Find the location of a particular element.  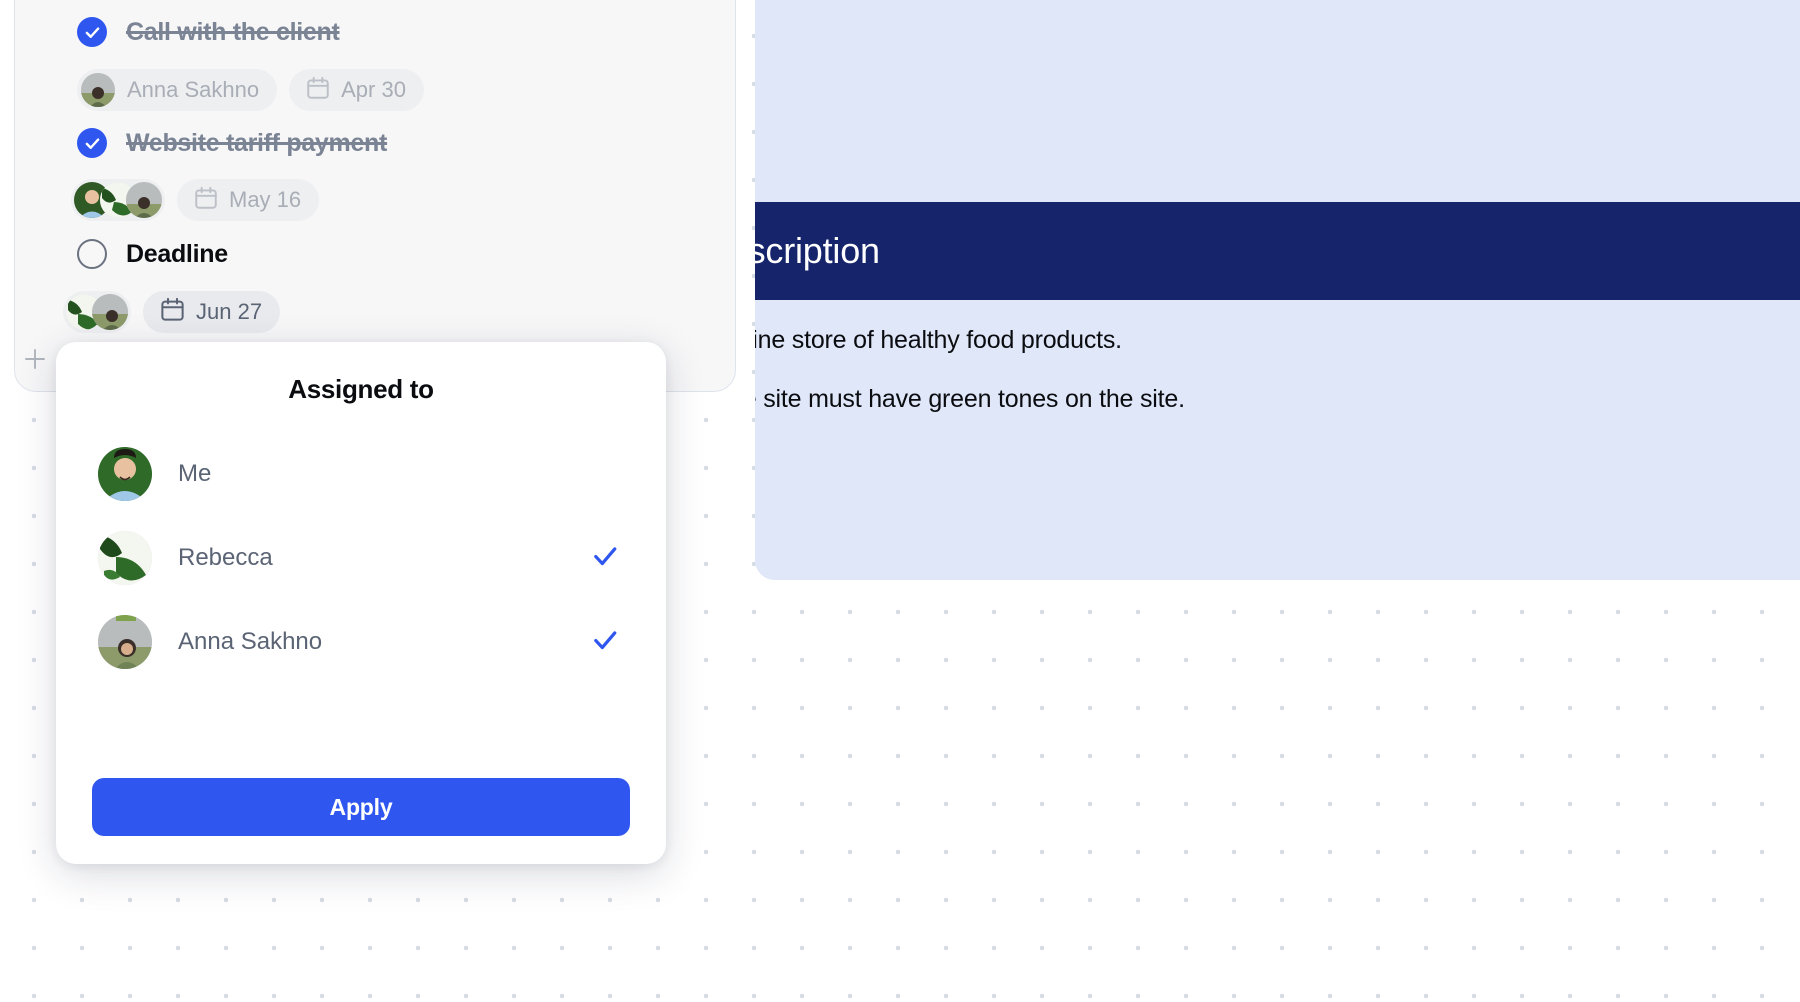

todo-item-0: Call with the client is located at coordinates (208, 32).